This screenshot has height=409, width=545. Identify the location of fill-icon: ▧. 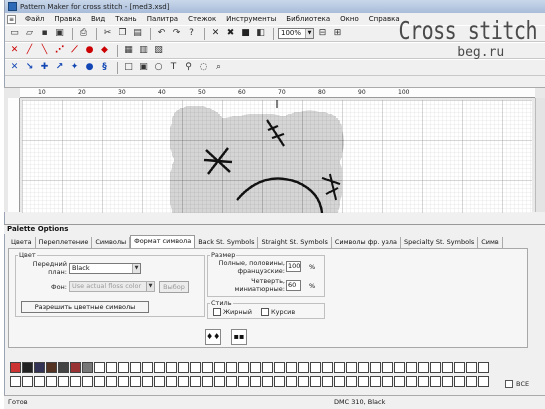
(158, 50).